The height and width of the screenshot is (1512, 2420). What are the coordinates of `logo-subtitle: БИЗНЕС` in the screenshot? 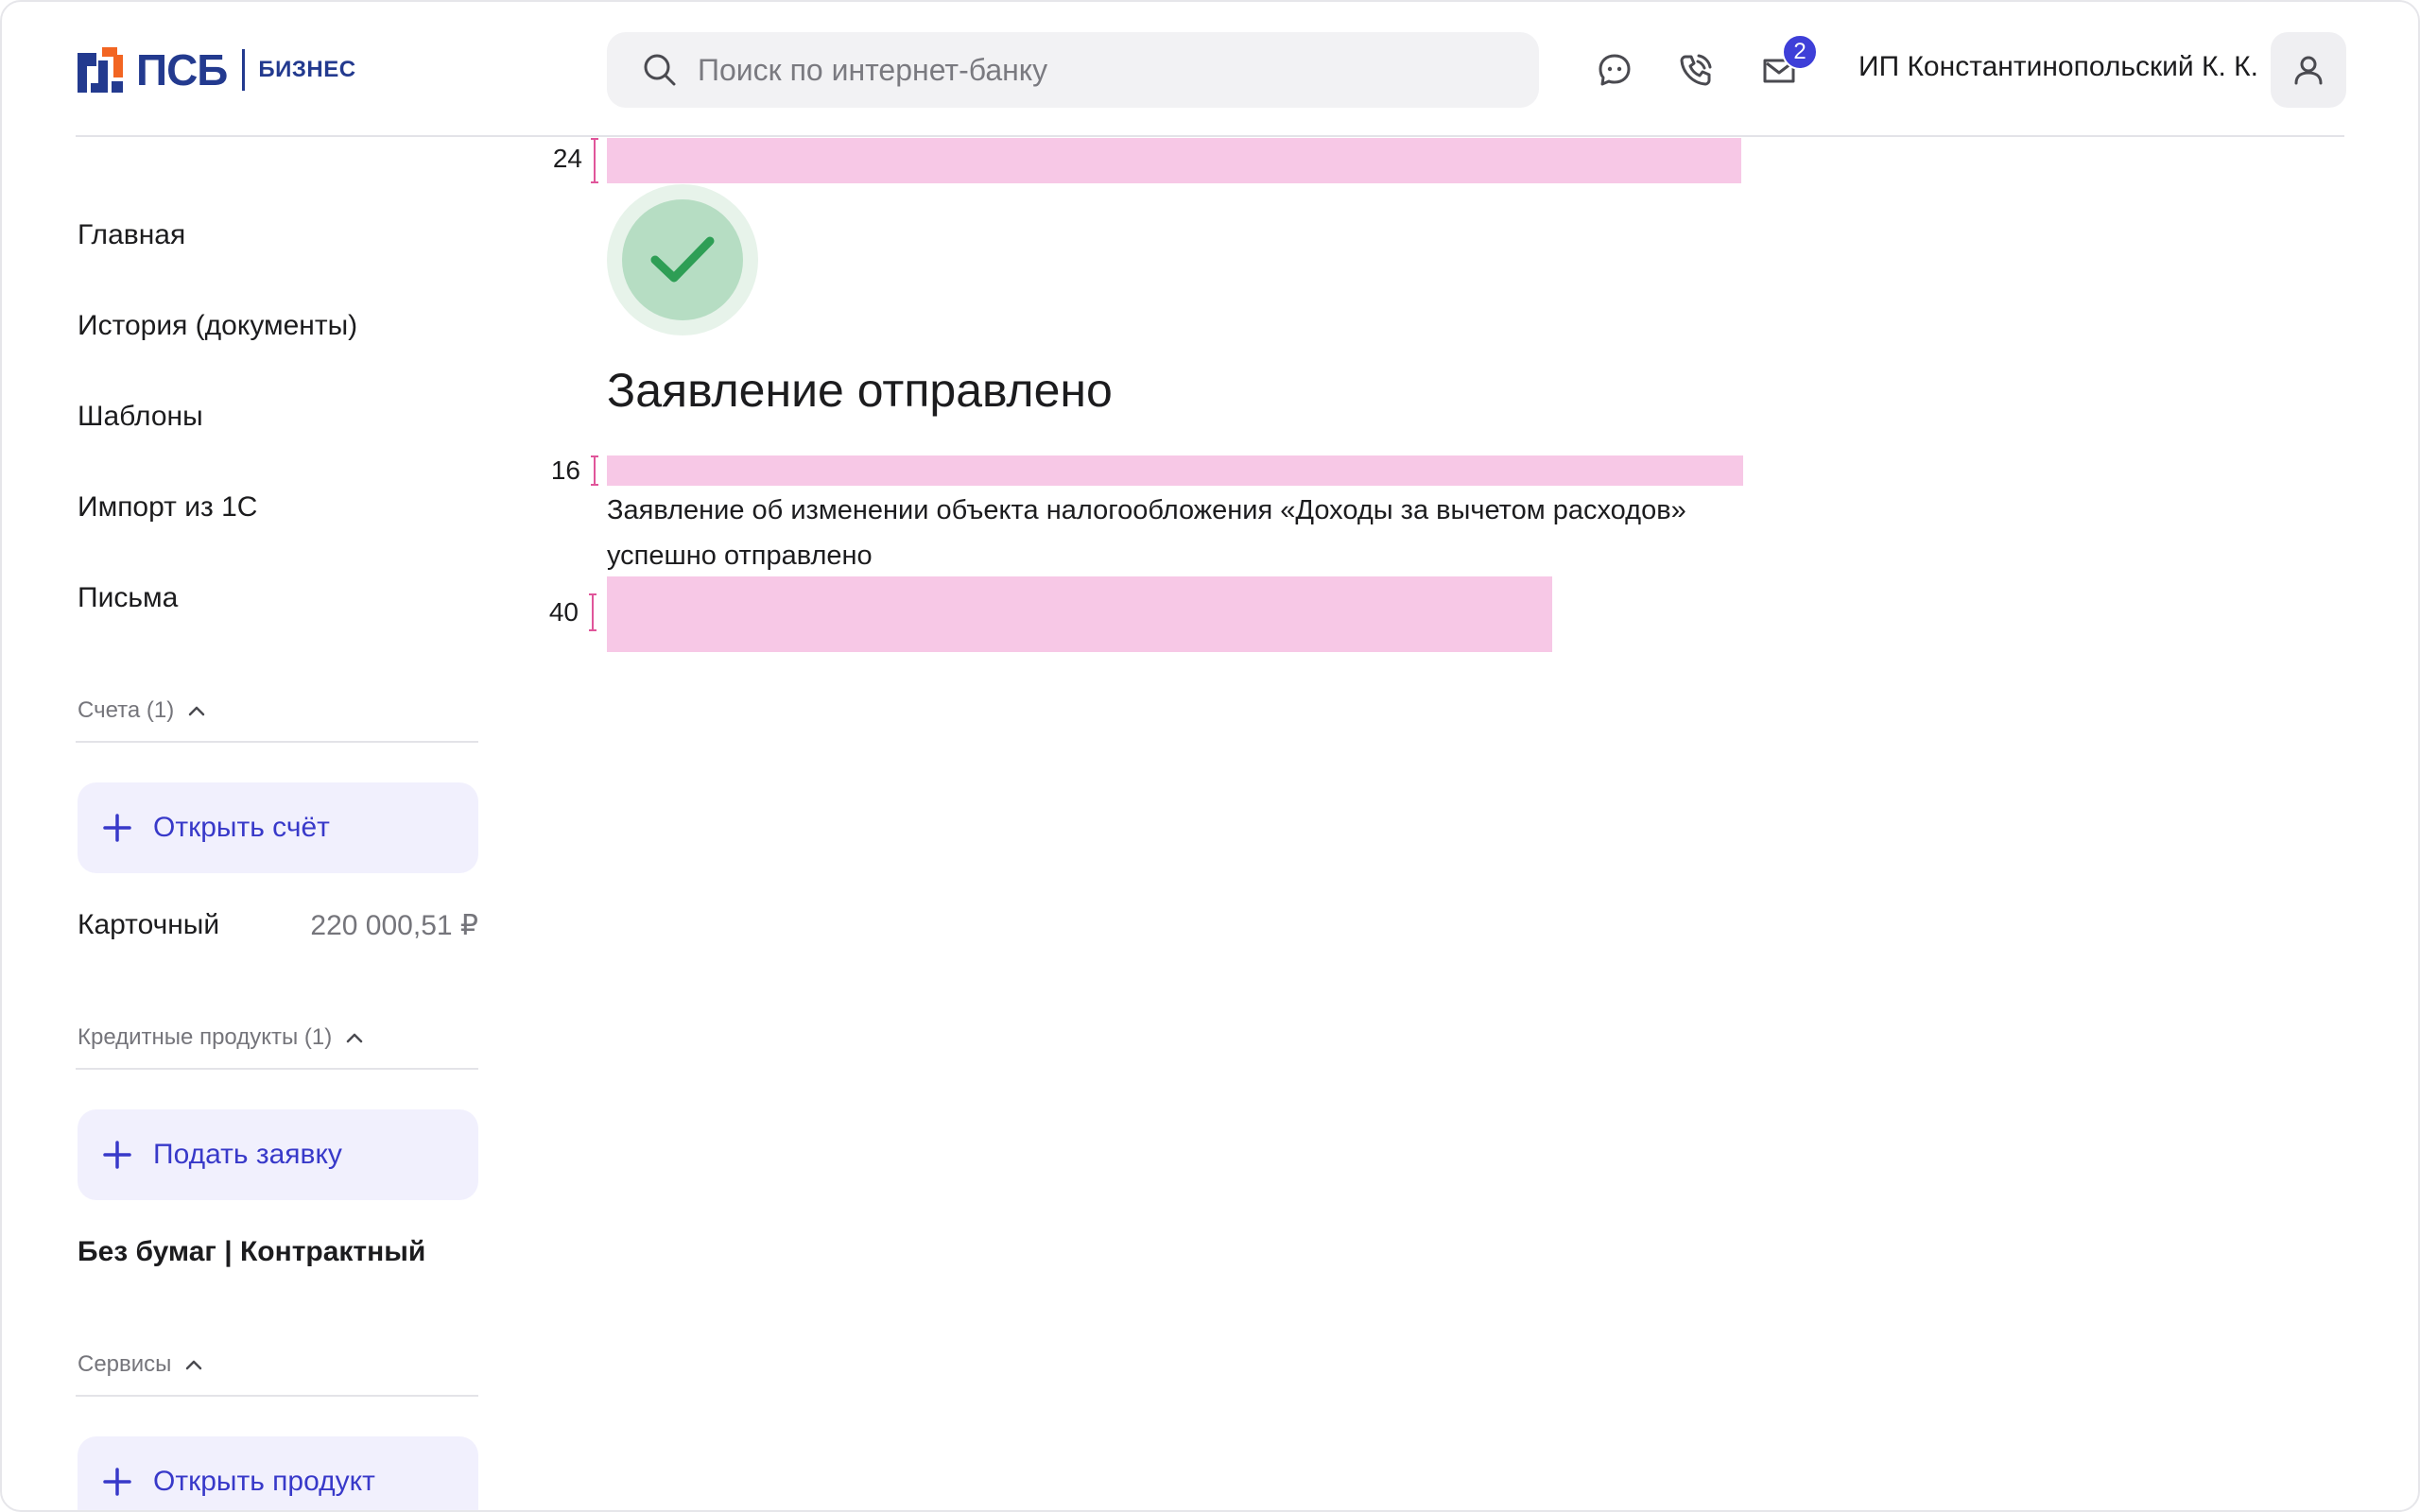 It's located at (307, 69).